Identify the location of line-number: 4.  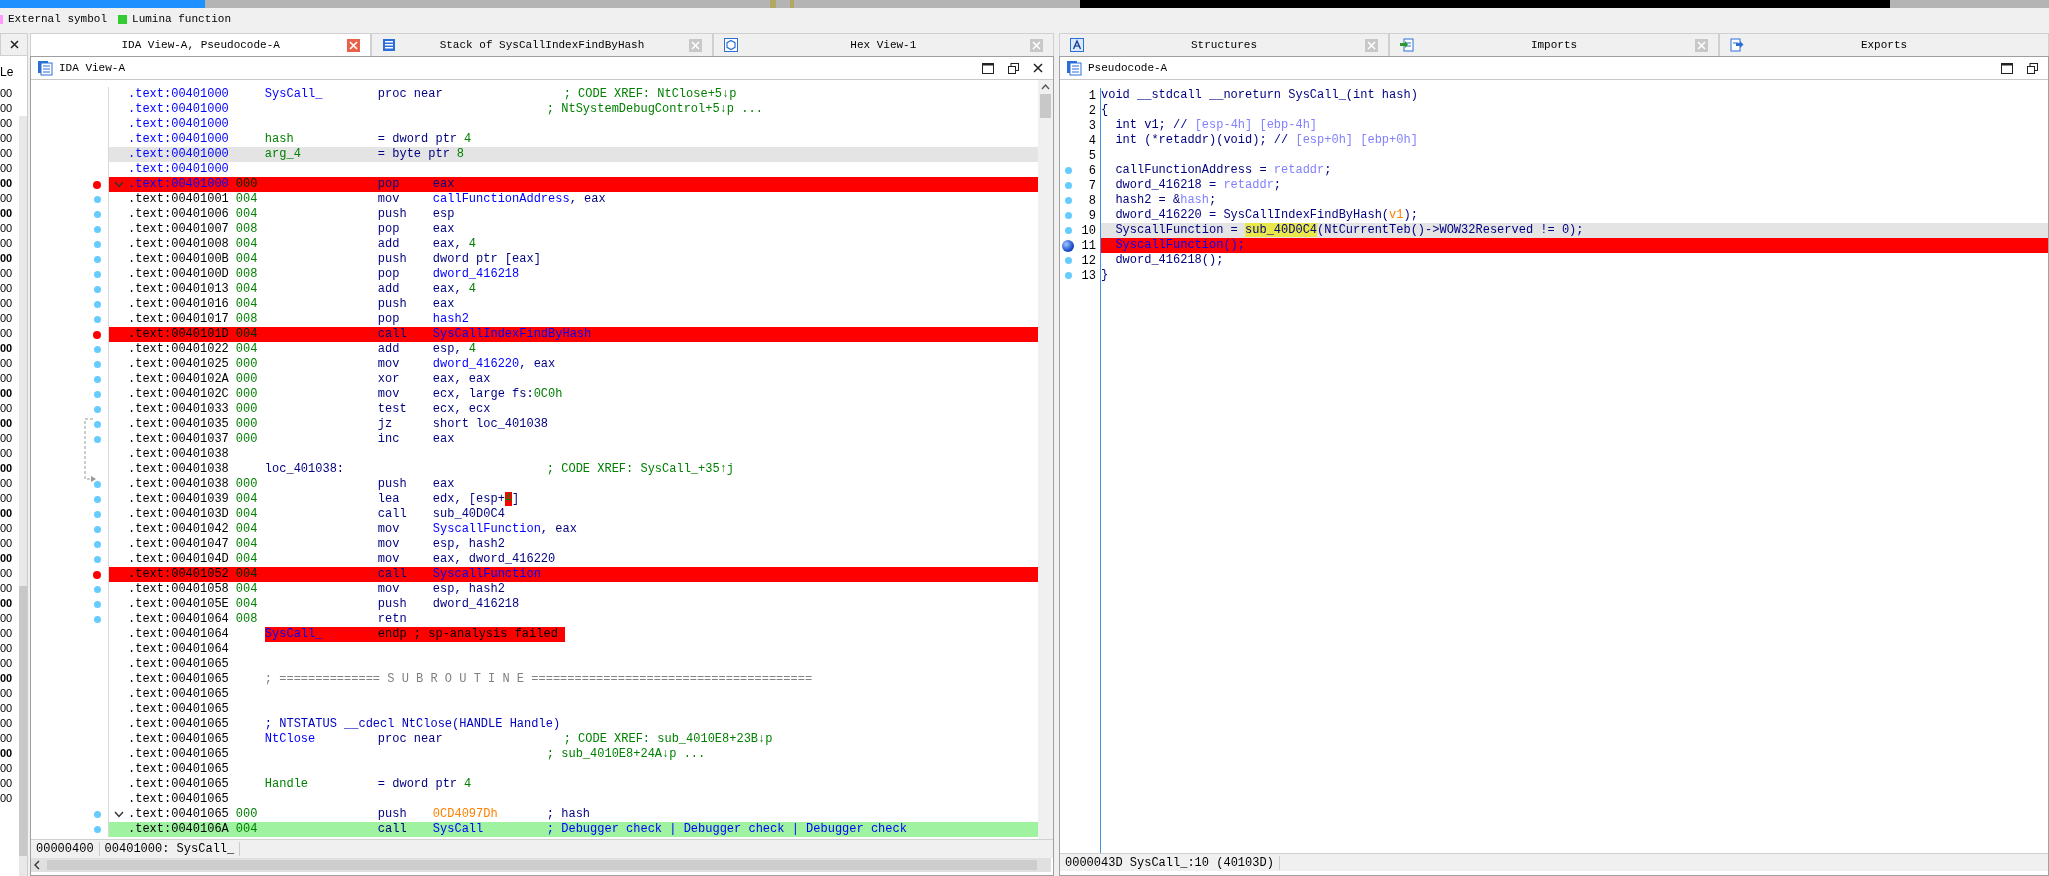
(1092, 140).